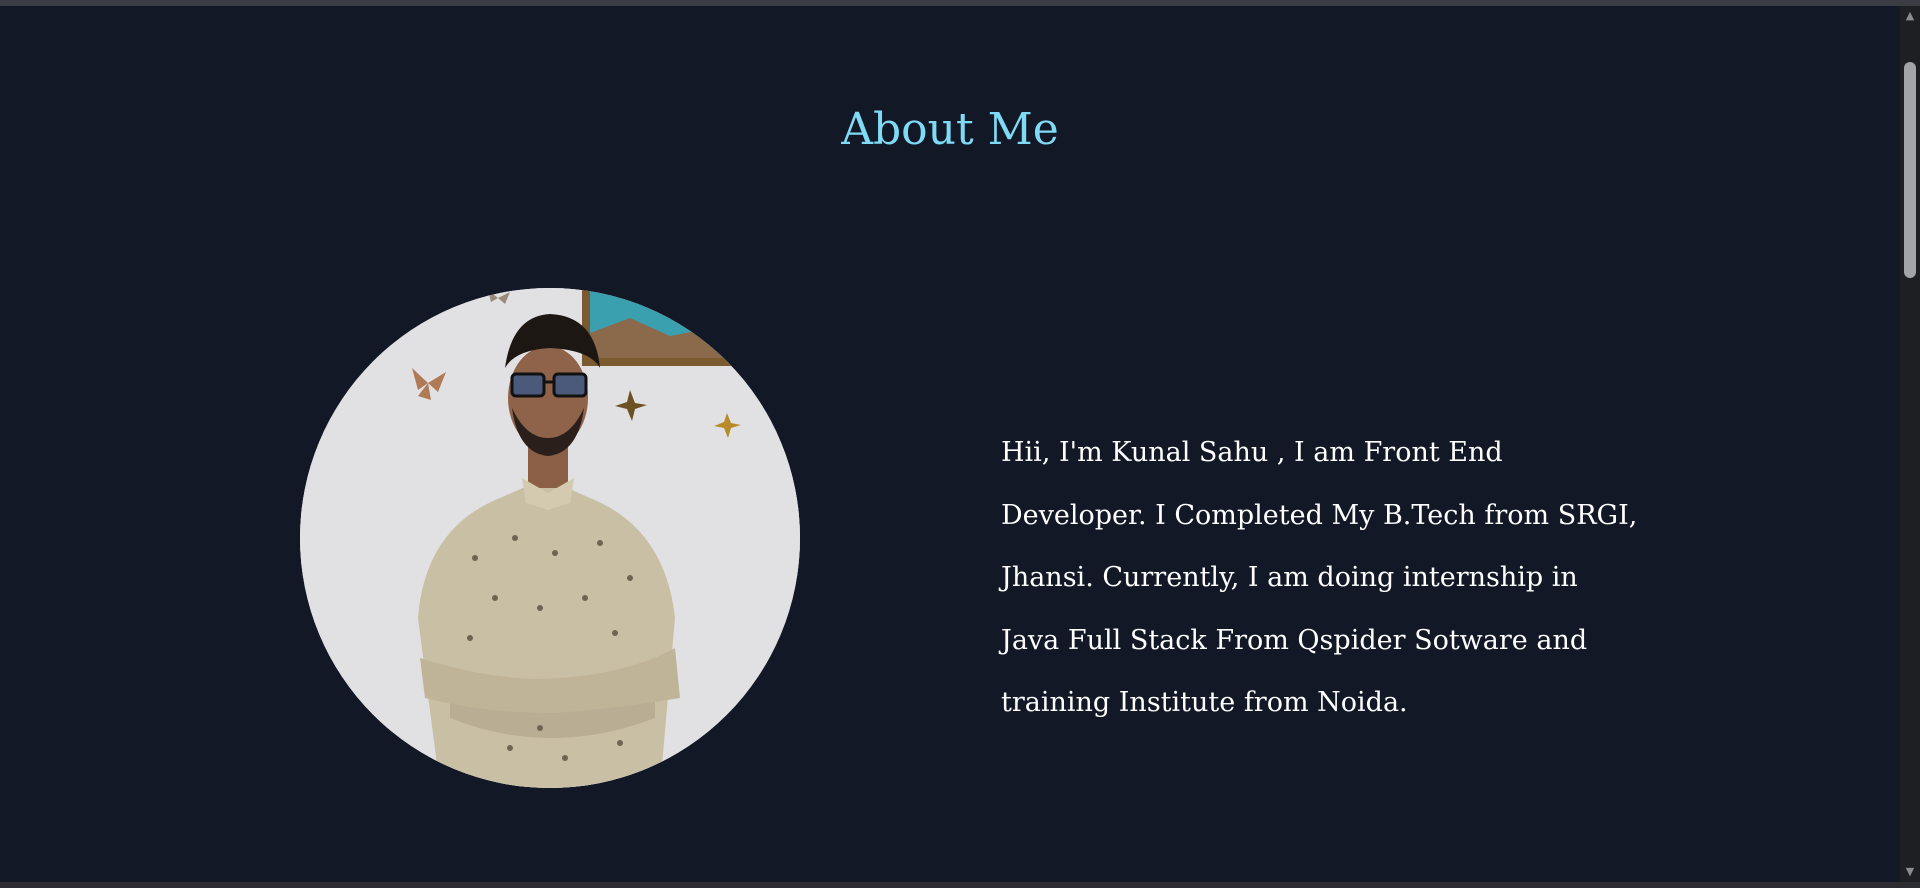  I want to click on window-bottom-edge, so click(960, 885).